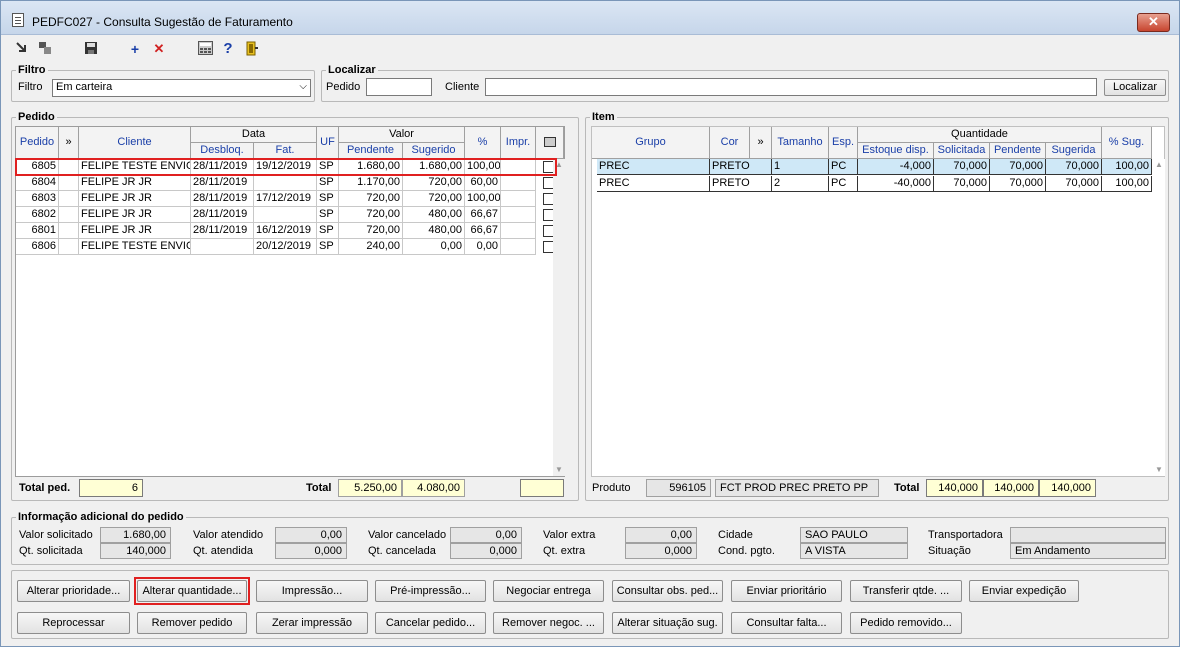 This screenshot has height=647, width=1180. Describe the element at coordinates (91, 49) in the screenshot. I see `save-icon` at that location.